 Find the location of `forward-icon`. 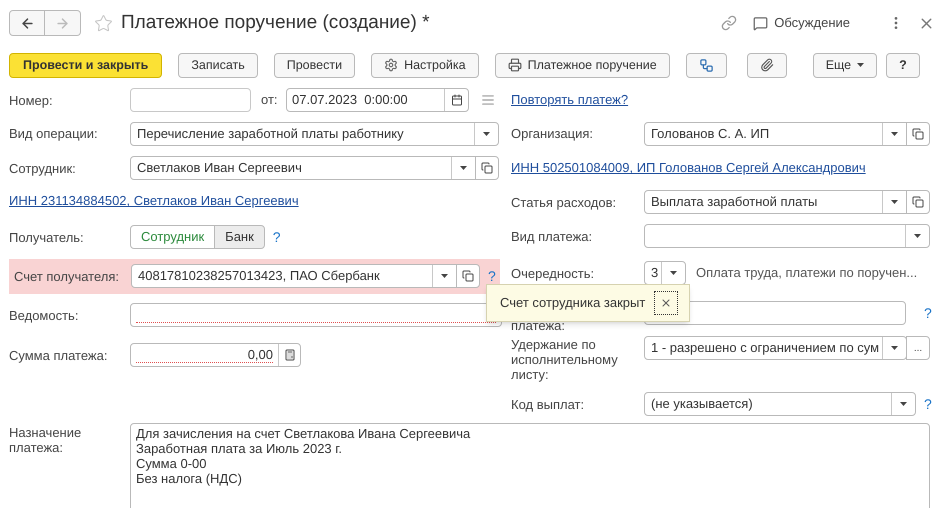

forward-icon is located at coordinates (62, 23).